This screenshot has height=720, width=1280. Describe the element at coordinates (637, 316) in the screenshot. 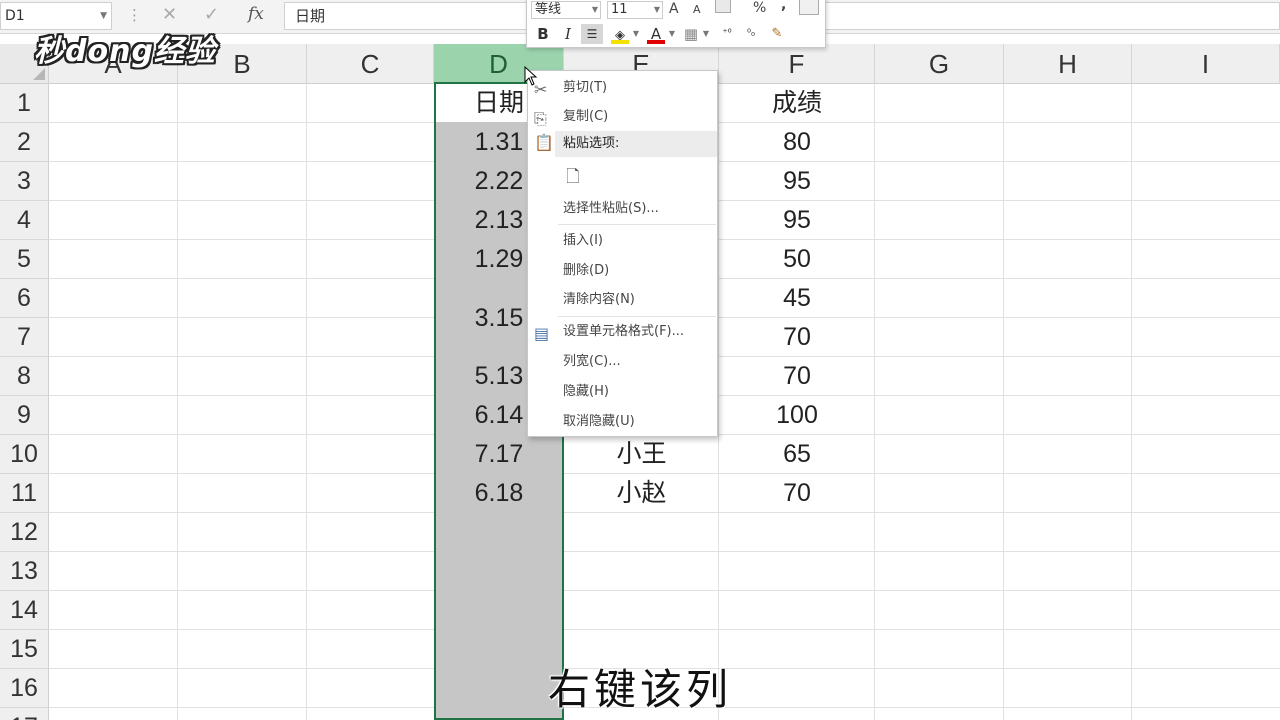

I see `menu-separator` at that location.